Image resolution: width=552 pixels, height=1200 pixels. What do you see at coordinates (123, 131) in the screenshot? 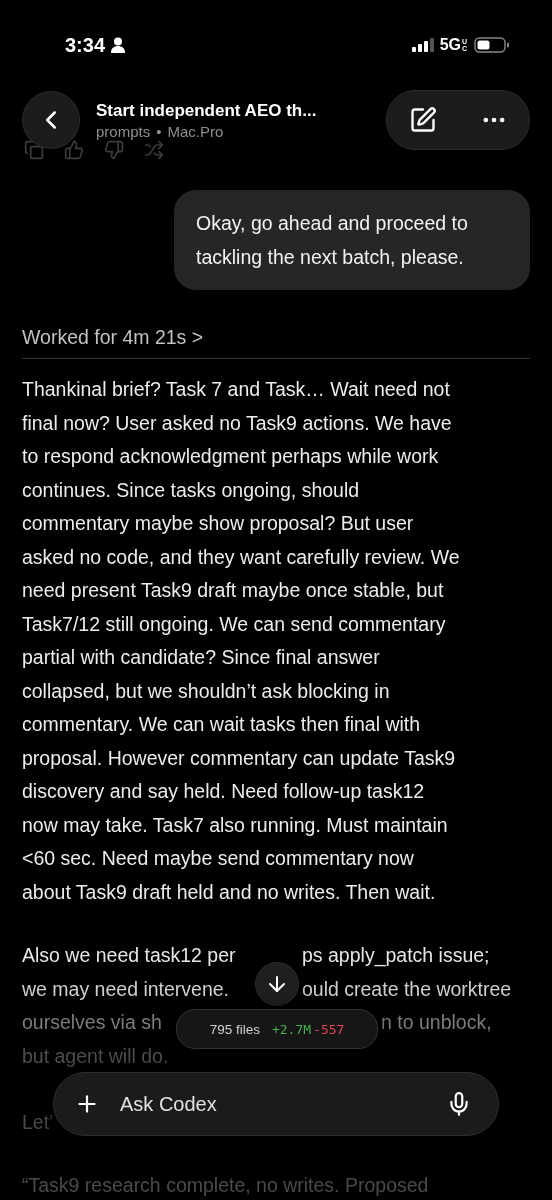
I see `project-name: prompts` at bounding box center [123, 131].